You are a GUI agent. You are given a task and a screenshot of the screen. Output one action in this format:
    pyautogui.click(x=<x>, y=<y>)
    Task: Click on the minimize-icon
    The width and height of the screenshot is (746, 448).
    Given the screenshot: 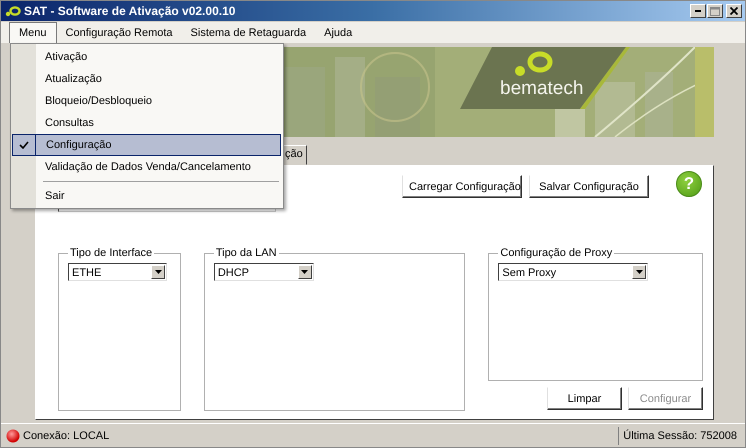 What is the action you would take?
    pyautogui.click(x=698, y=11)
    